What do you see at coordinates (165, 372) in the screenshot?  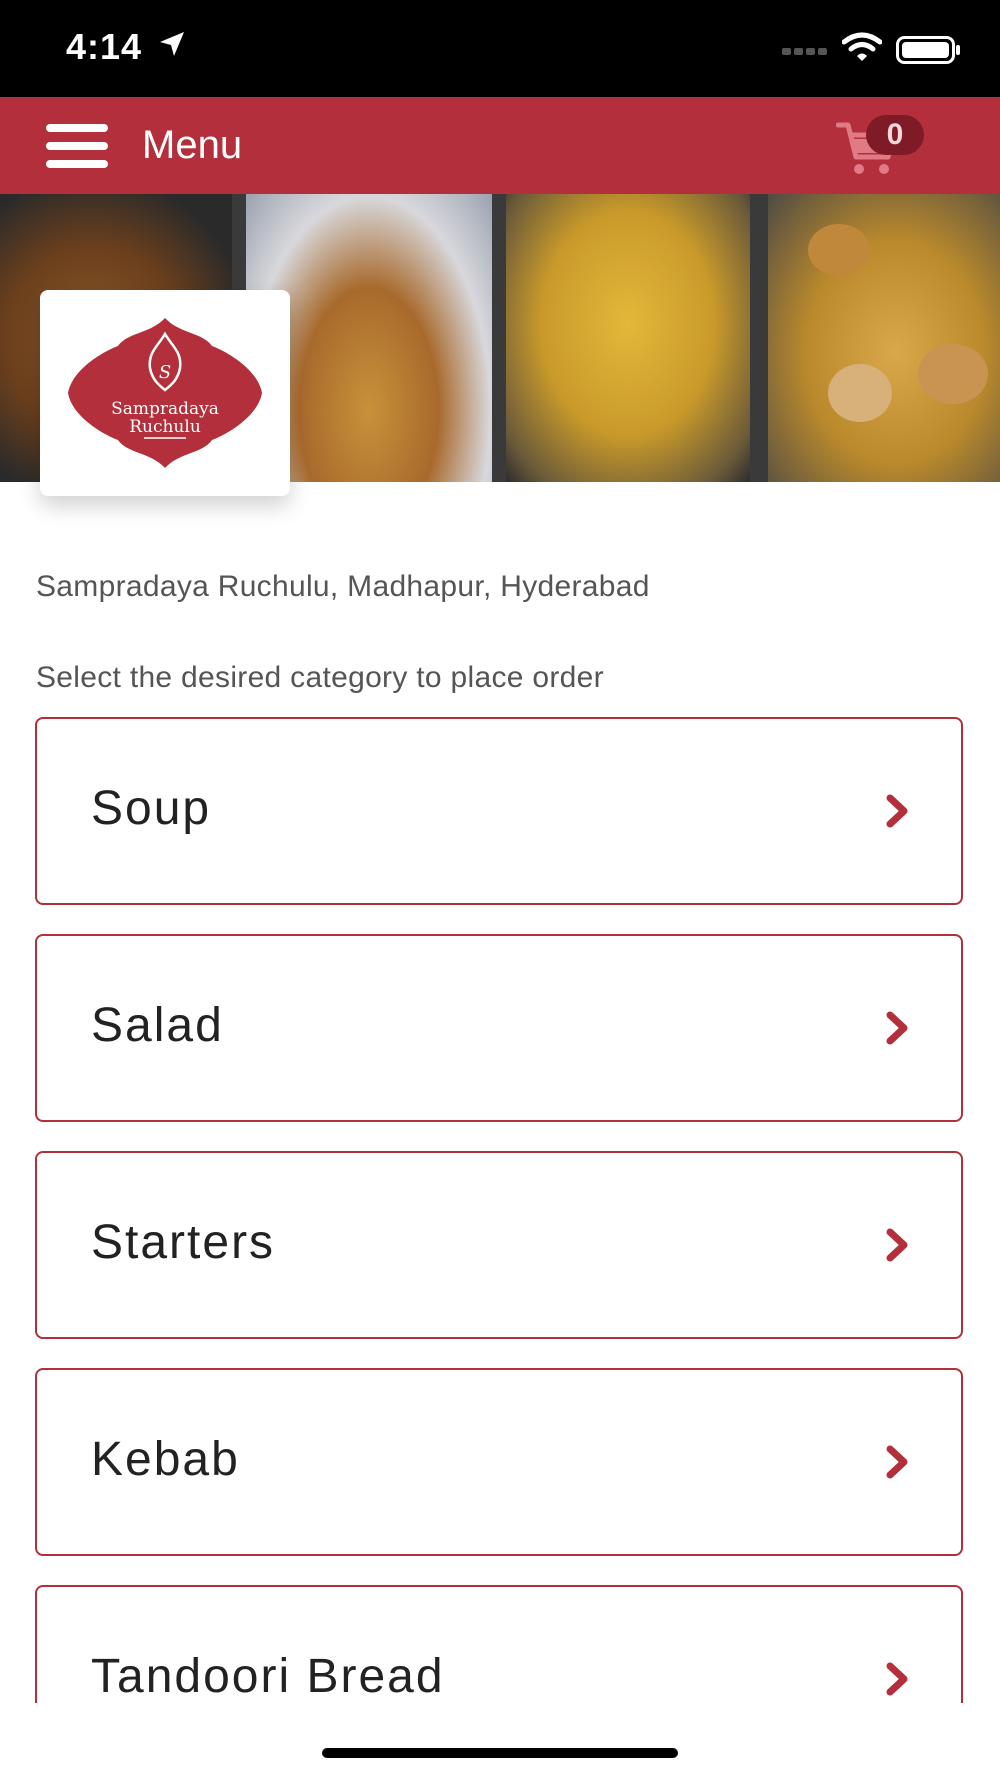 I see `svg-text: S` at bounding box center [165, 372].